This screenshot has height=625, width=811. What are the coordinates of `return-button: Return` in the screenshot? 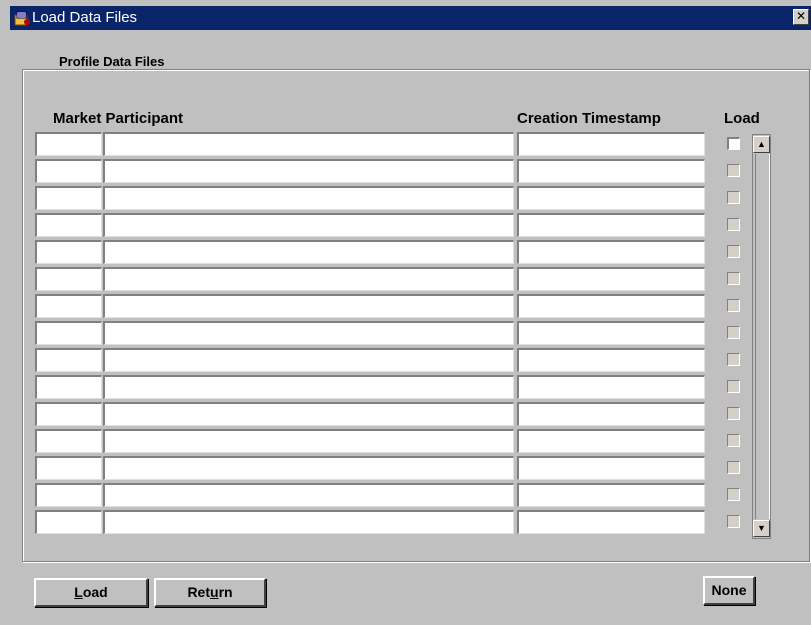 It's located at (210, 592).